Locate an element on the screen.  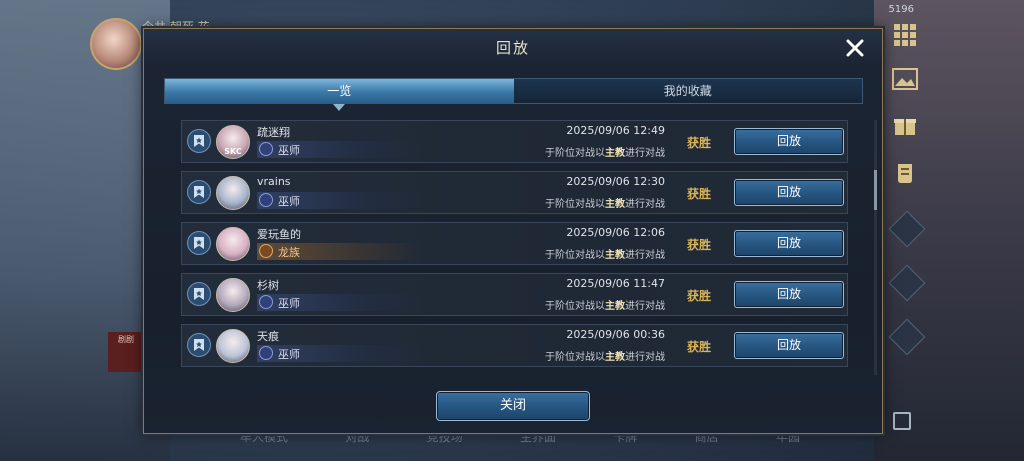
tab-overview: 一览 is located at coordinates (339, 95).